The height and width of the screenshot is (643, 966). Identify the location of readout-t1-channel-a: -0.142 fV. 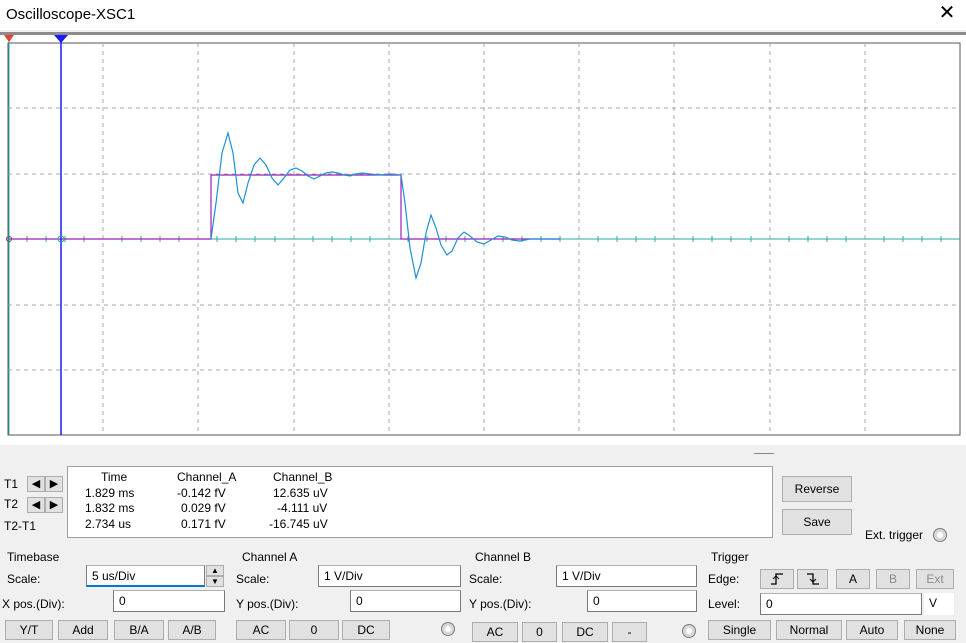
(201, 493).